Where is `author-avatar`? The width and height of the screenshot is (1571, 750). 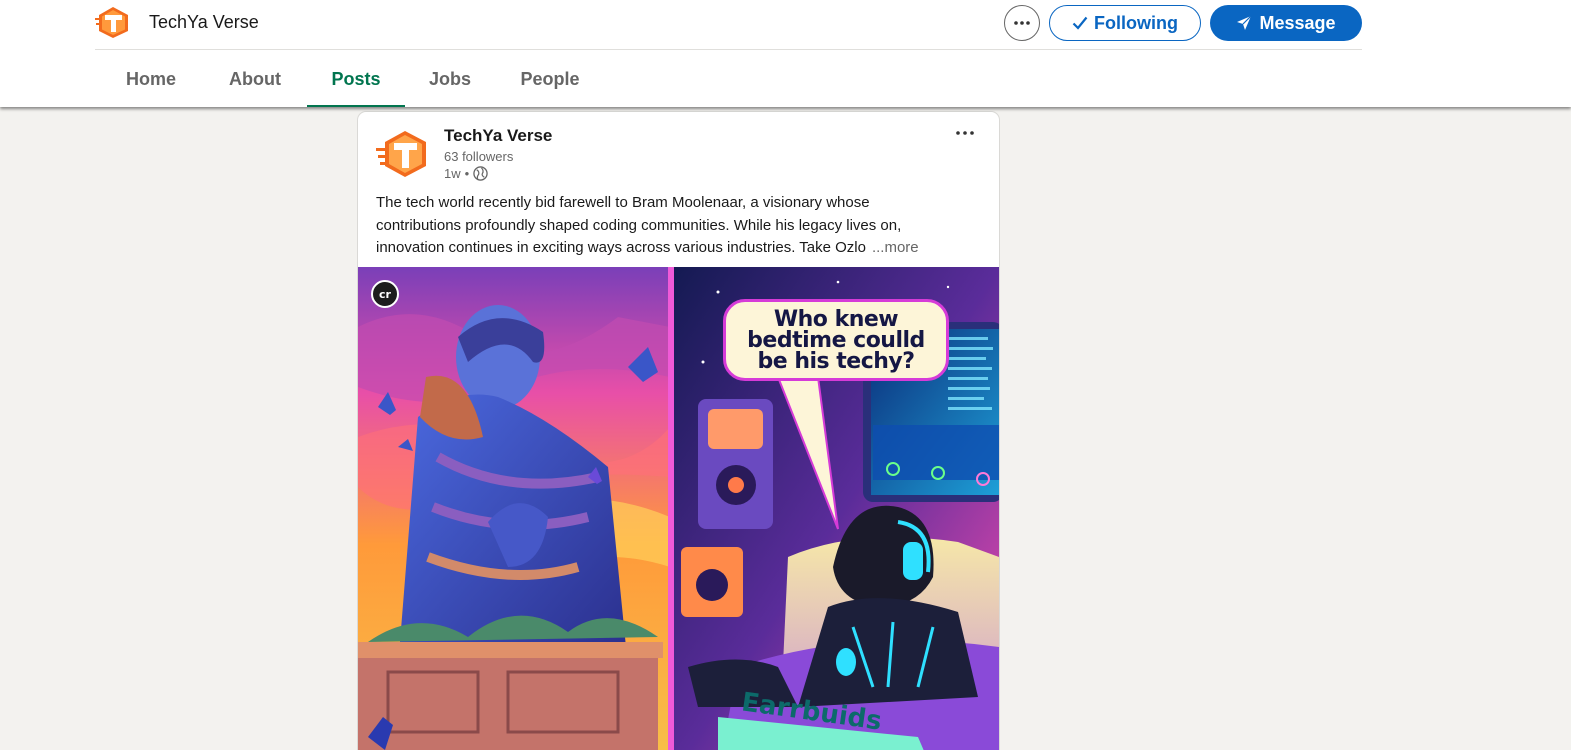
author-avatar is located at coordinates (404, 154).